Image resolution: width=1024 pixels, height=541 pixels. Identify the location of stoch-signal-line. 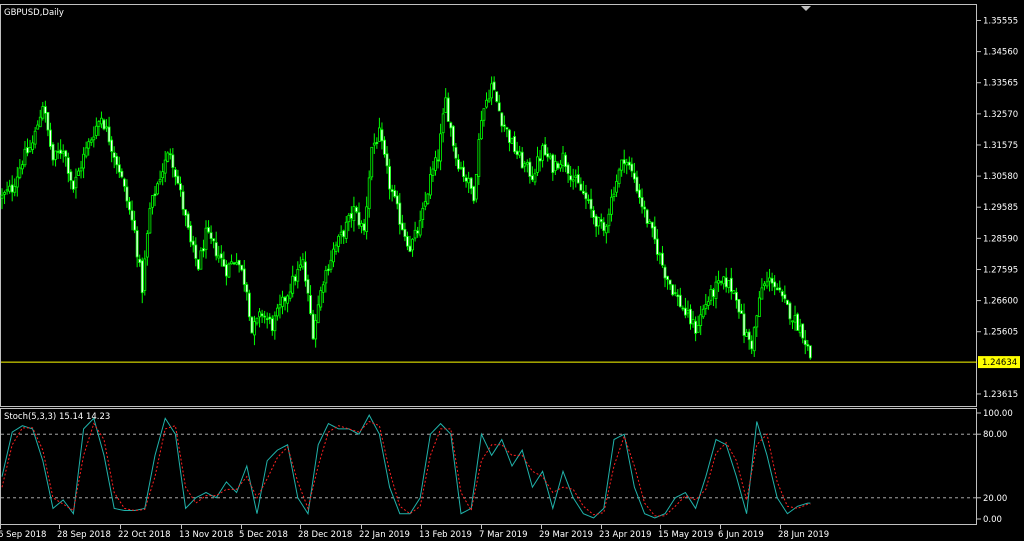
(406, 468).